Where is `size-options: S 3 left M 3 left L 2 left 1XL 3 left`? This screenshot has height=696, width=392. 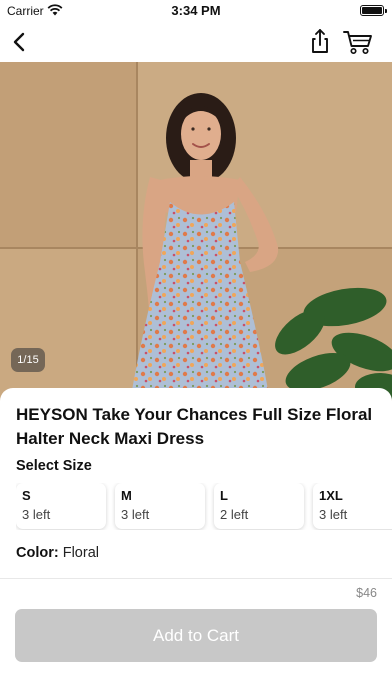 size-options: S 3 left M 3 left L 2 left 1XL 3 left is located at coordinates (204, 506).